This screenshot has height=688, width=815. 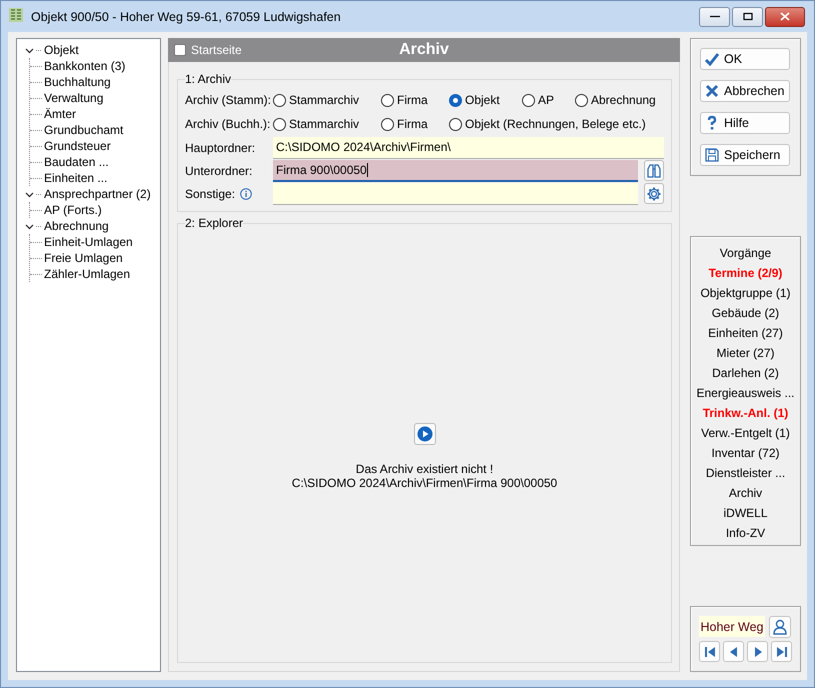 What do you see at coordinates (468, 147) in the screenshot?
I see `text-field: C:\SIDOMO 2024\Archiv\Firmen\` at bounding box center [468, 147].